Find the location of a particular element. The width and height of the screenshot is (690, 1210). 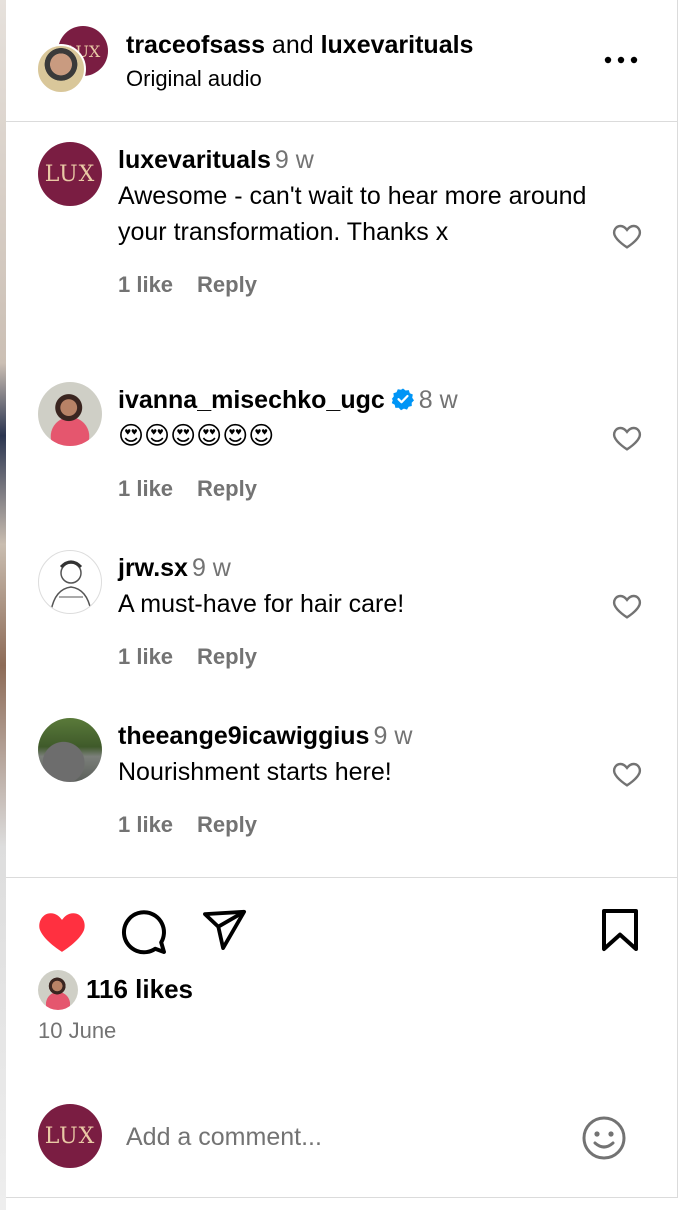

bookmark-icon is located at coordinates (620, 930).